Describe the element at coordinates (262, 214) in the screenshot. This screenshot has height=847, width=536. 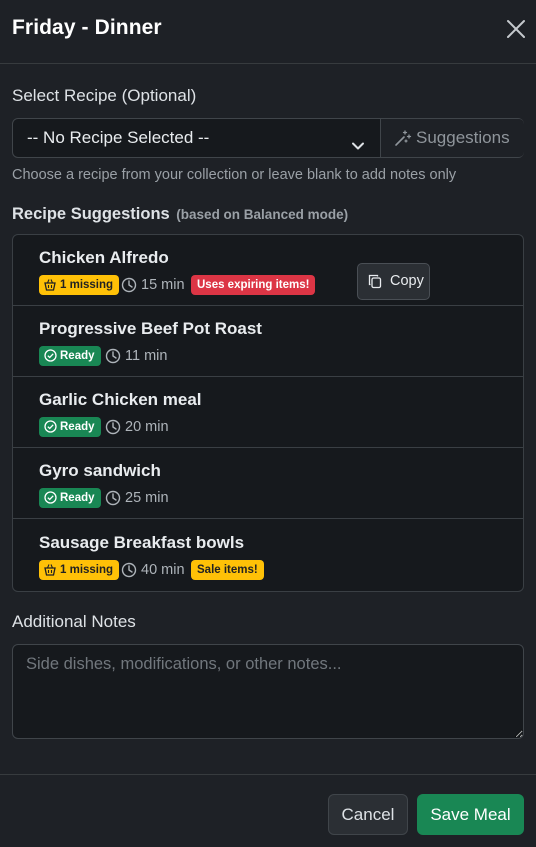
I see `suggestions-mode-note: (based on Balanced mode)` at that location.